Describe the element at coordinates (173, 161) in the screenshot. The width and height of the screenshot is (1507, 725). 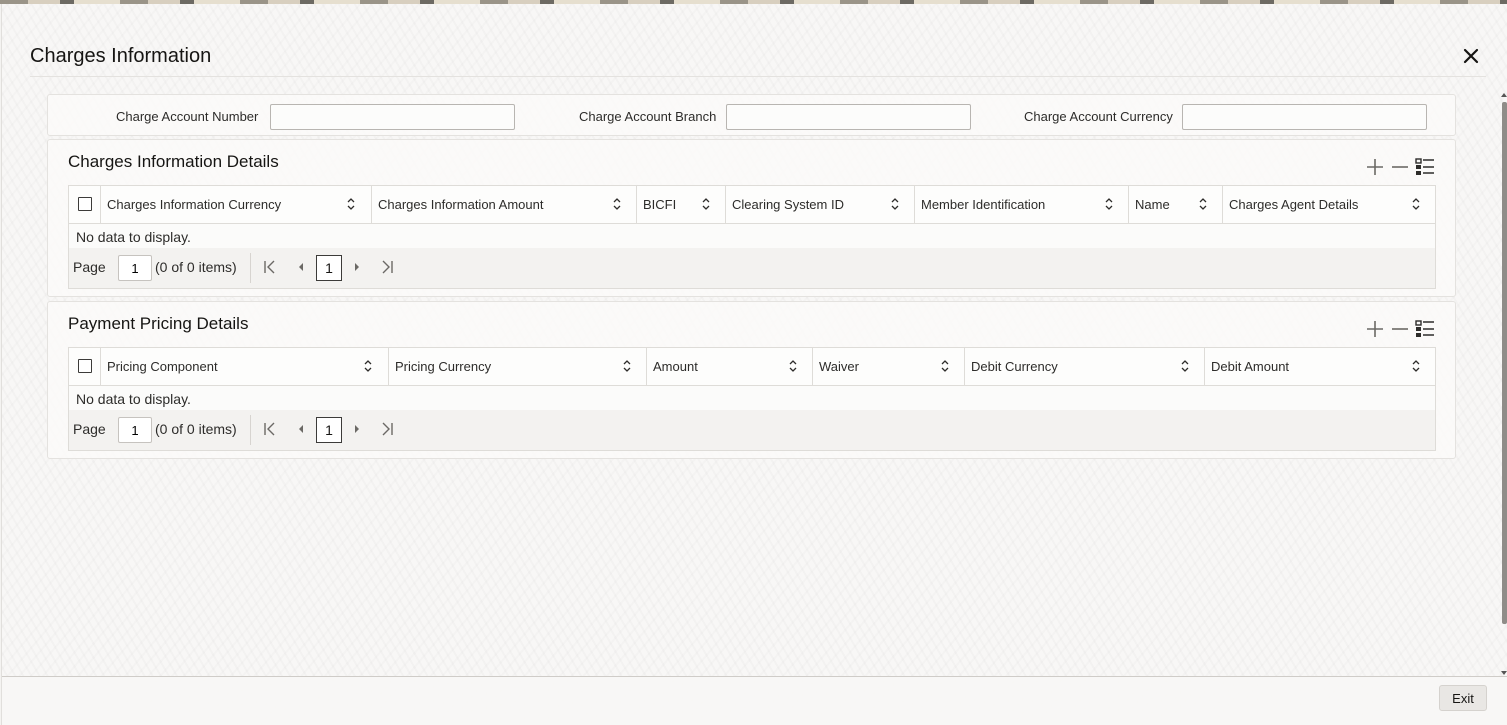
I see `charges-details-title: Charges Information Details` at that location.